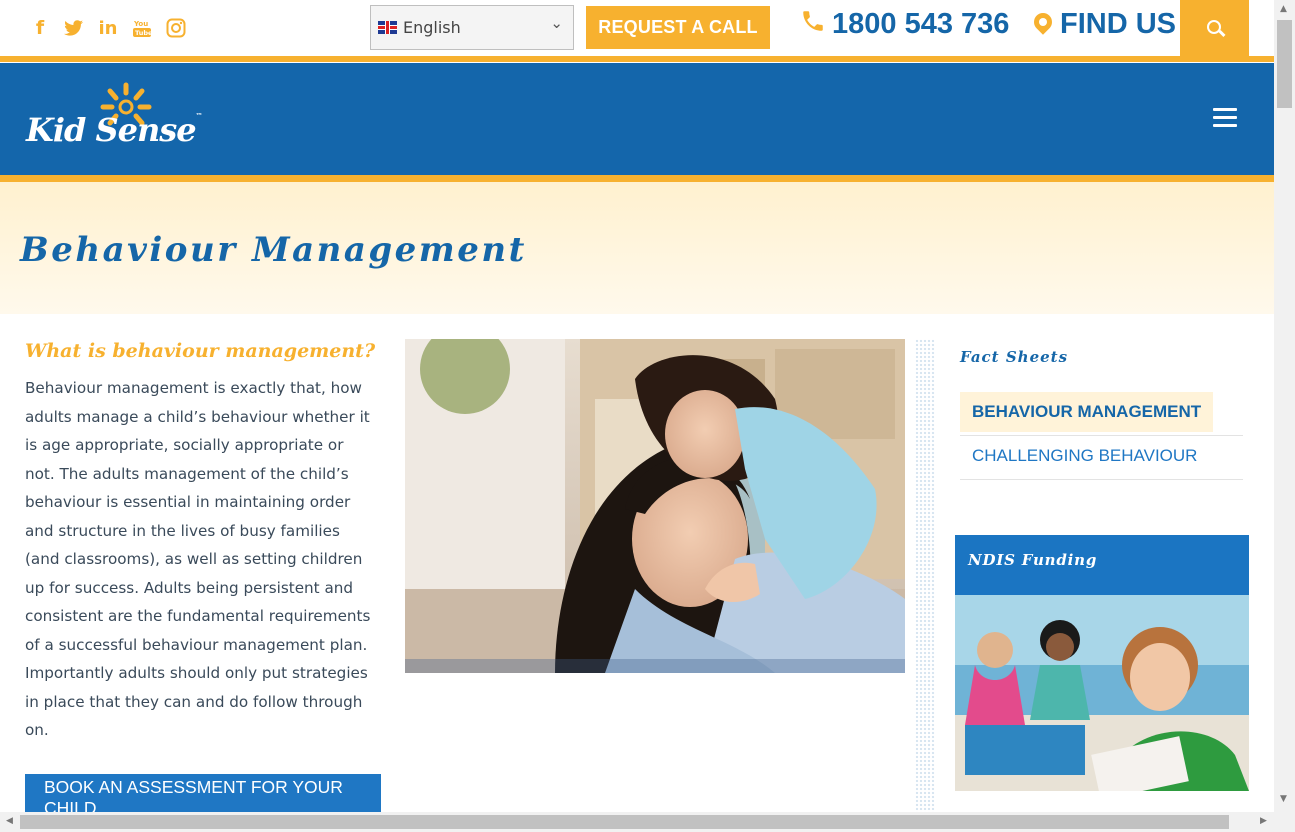 The image size is (1295, 832). I want to click on language-label: English, so click(432, 27).